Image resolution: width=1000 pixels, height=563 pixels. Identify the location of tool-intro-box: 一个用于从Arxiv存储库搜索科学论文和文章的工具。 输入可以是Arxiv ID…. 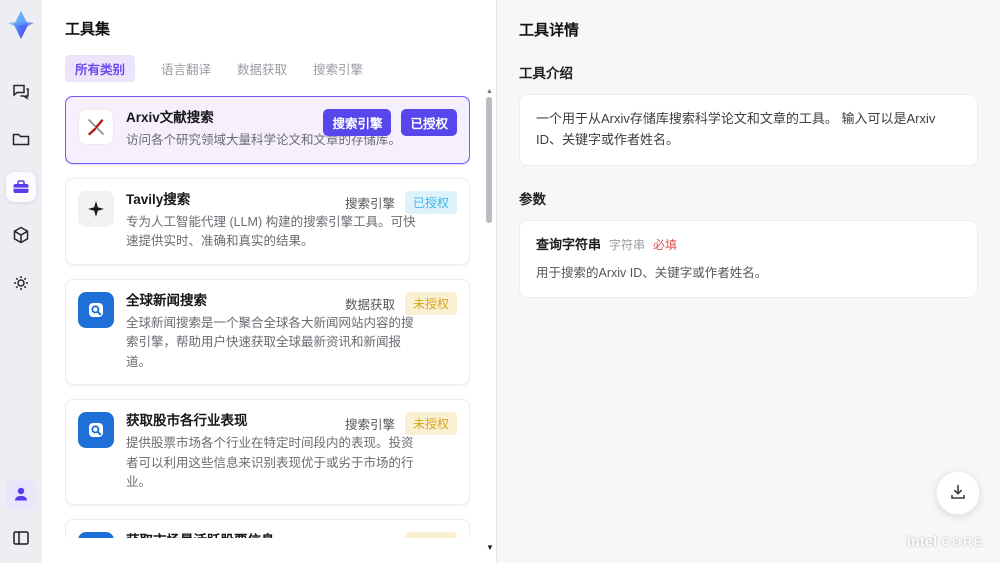
(748, 130).